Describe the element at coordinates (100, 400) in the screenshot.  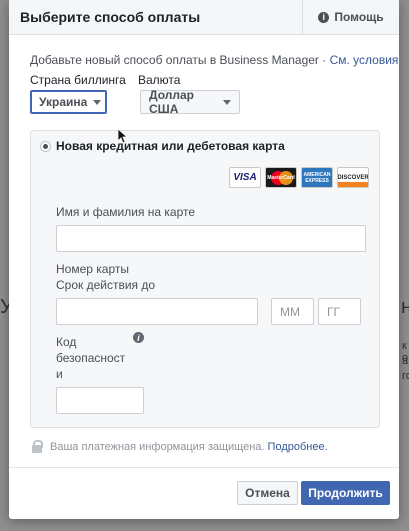
I see `security-code-input` at that location.